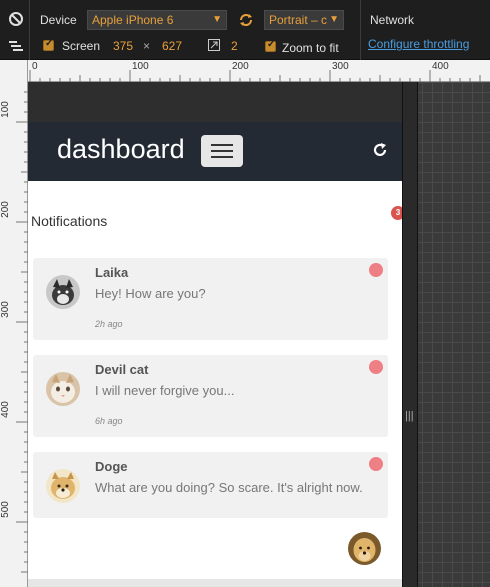  What do you see at coordinates (112, 272) in the screenshot?
I see `notification-sender: Laika` at bounding box center [112, 272].